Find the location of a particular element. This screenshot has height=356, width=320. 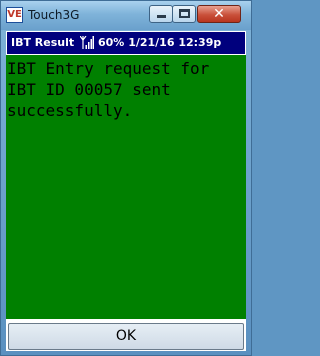

maximize-button is located at coordinates (184, 14).